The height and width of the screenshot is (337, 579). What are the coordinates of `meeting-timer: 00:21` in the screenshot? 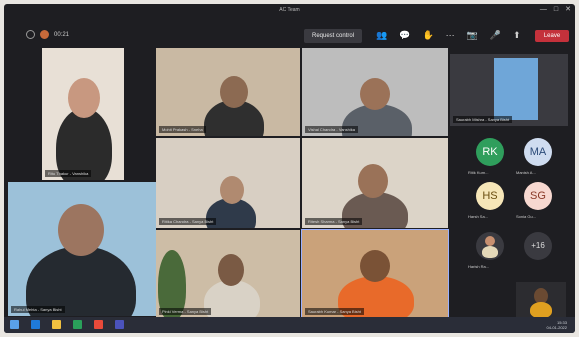 It's located at (47, 34).